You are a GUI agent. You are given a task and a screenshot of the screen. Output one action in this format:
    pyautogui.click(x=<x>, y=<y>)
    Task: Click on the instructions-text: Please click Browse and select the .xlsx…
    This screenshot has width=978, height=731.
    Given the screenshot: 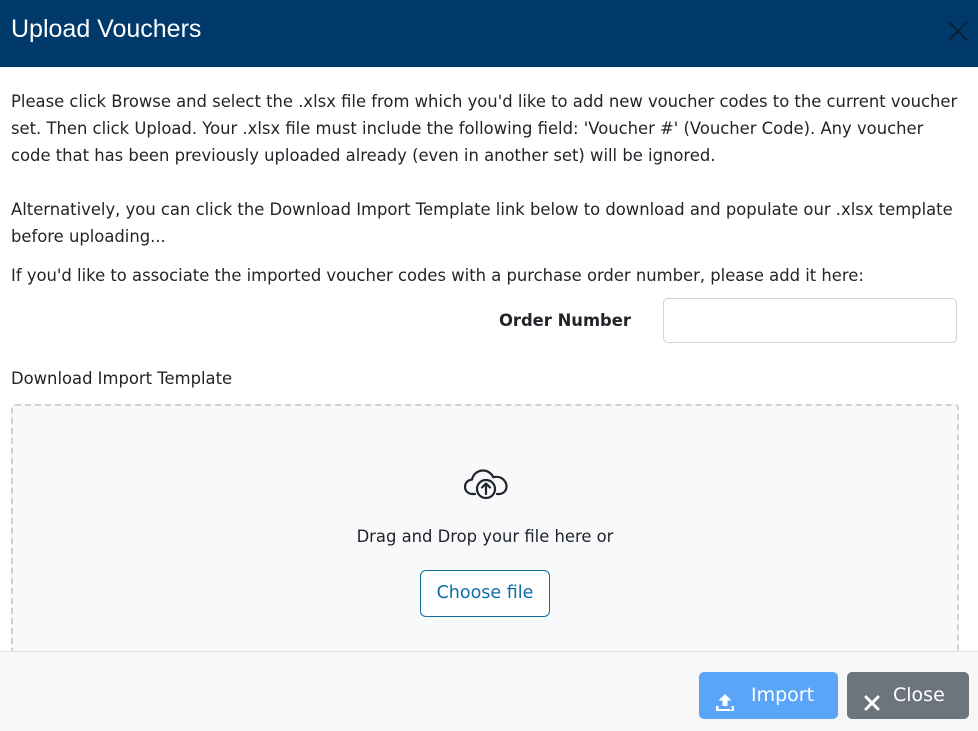 What is the action you would take?
    pyautogui.click(x=484, y=128)
    